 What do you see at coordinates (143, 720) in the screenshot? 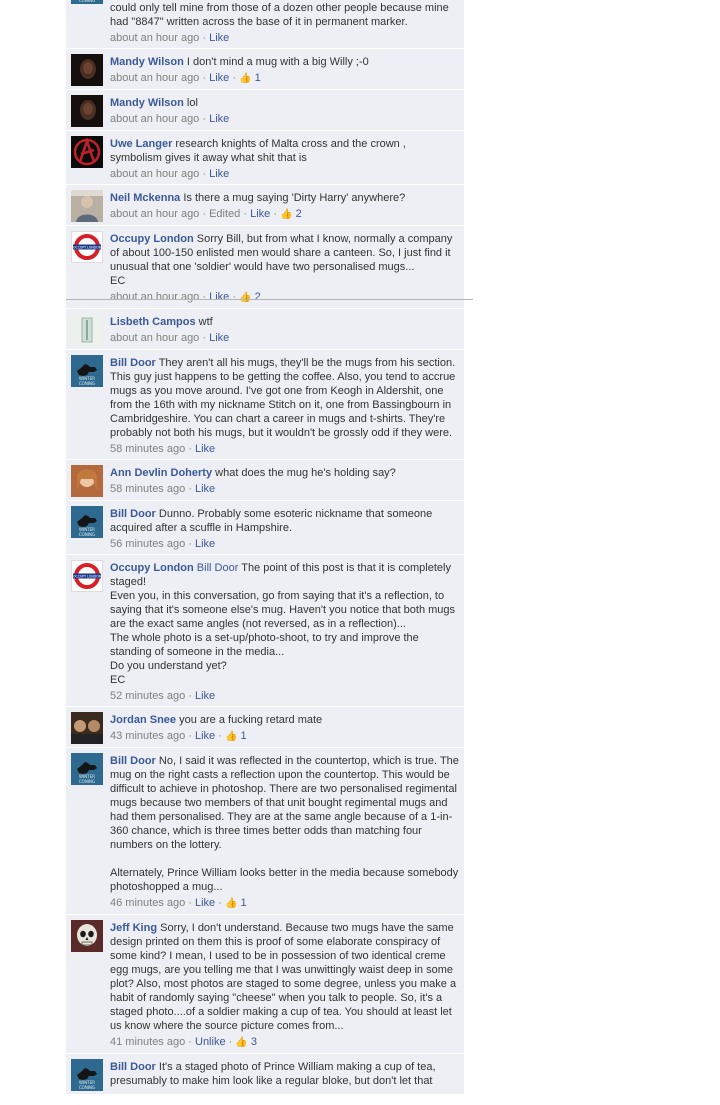
I see `author-link: Jordan Snee` at bounding box center [143, 720].